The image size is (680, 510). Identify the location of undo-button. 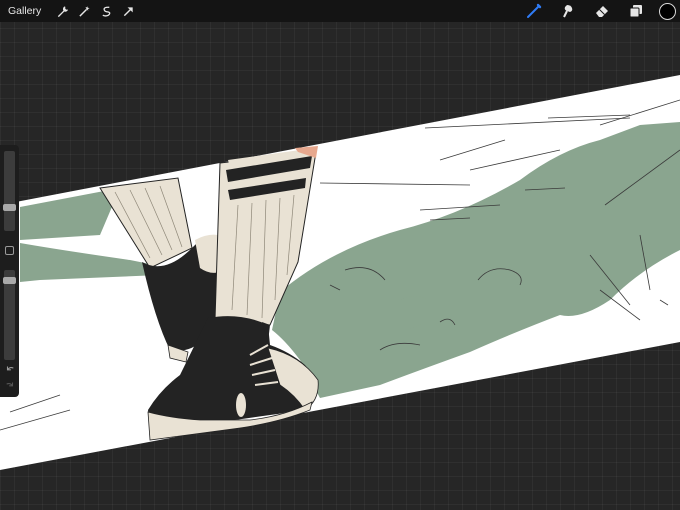
(9, 369).